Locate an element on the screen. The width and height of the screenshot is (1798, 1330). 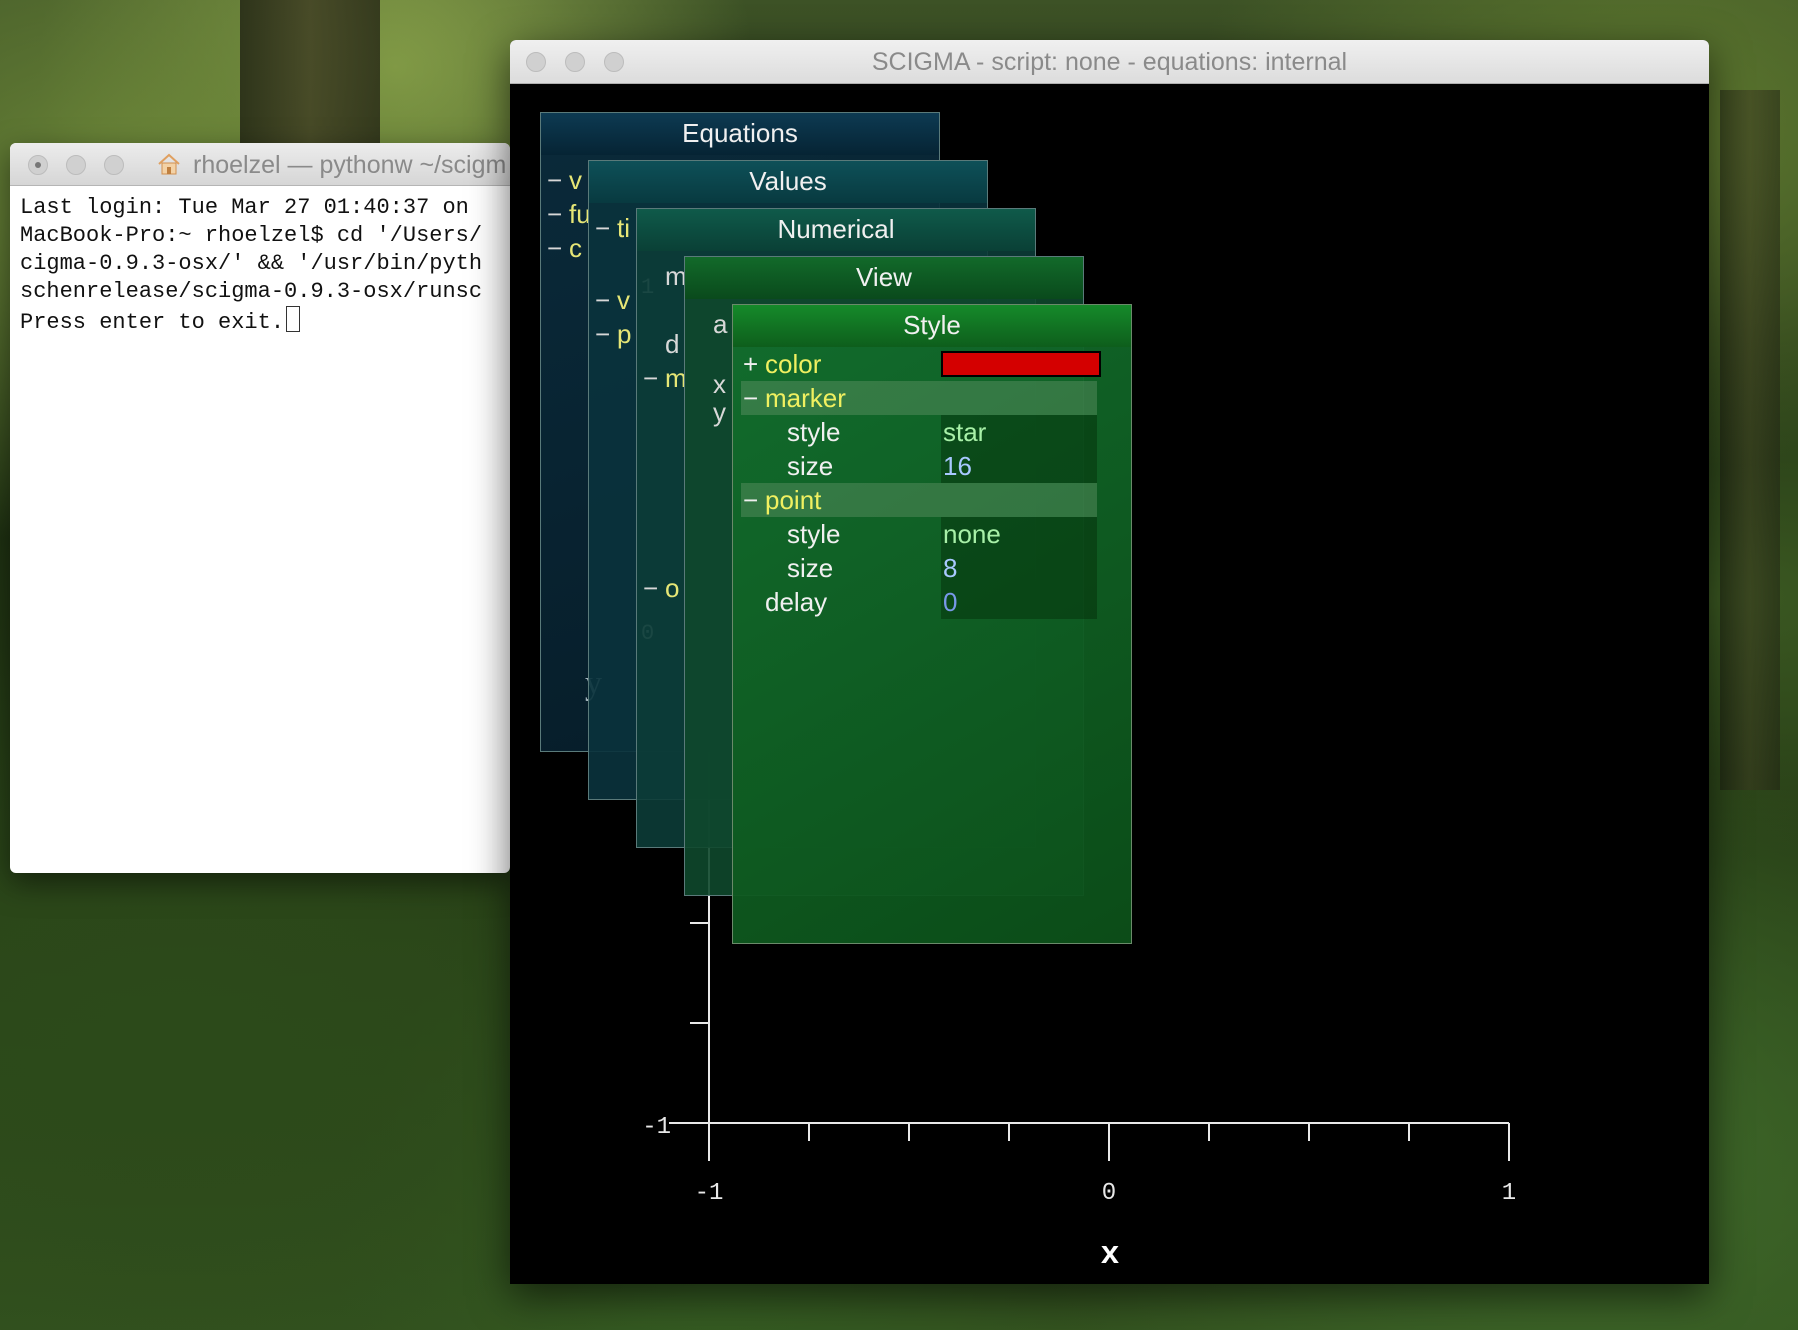
style-row-delay: delay 0 is located at coordinates (919, 602).